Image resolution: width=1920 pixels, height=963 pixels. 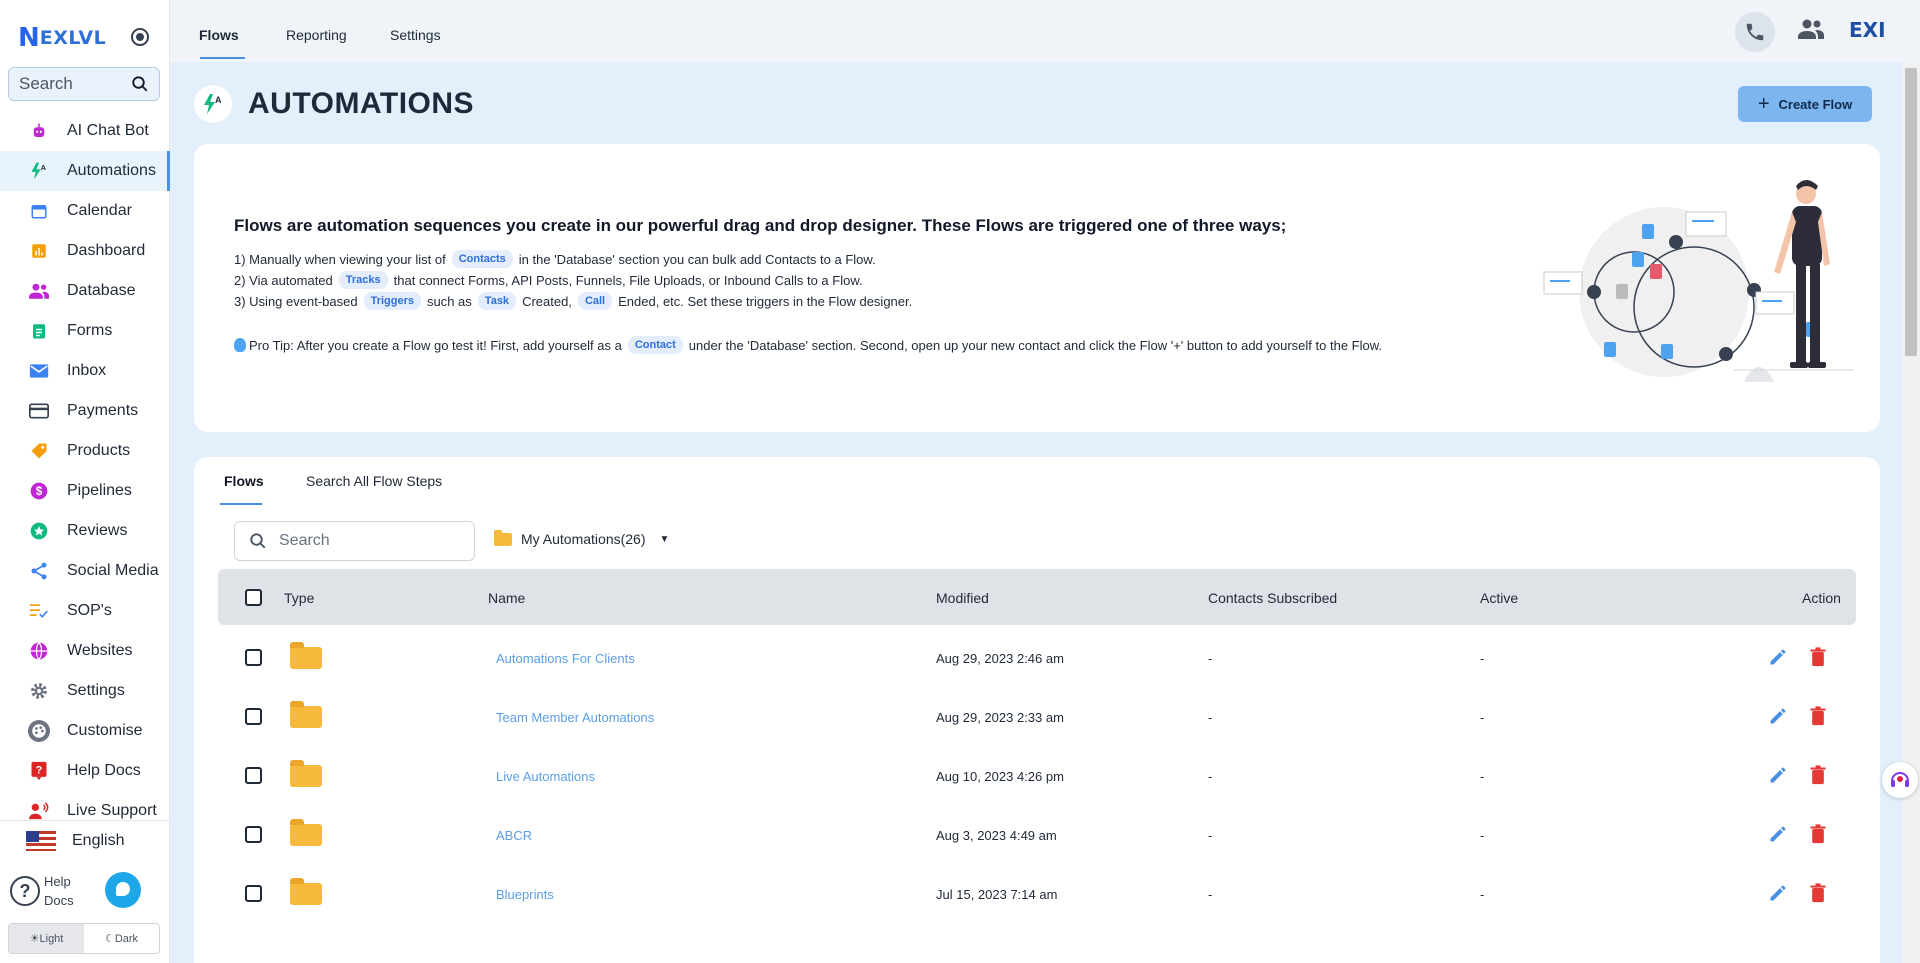 I want to click on column-type: Type, so click(x=299, y=598).